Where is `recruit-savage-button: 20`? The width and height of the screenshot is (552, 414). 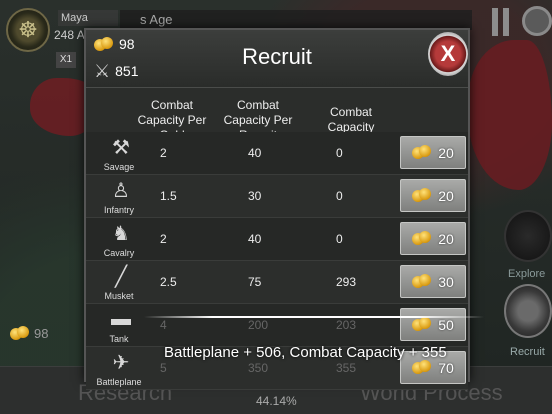 recruit-savage-button: 20 is located at coordinates (433, 152).